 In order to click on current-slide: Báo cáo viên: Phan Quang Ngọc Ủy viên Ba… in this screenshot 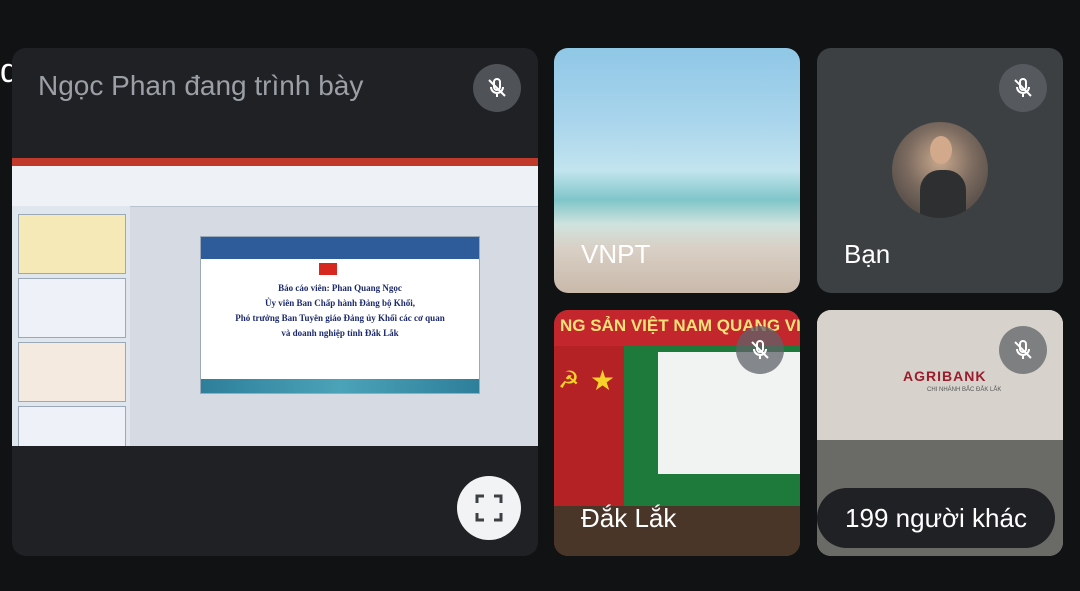, I will do `click(340, 315)`.